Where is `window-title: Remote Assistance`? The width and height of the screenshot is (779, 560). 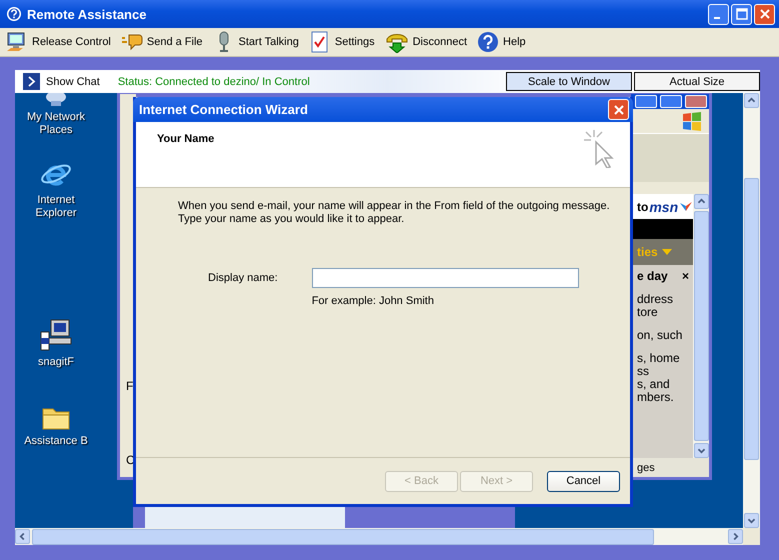 window-title: Remote Assistance is located at coordinates (86, 14).